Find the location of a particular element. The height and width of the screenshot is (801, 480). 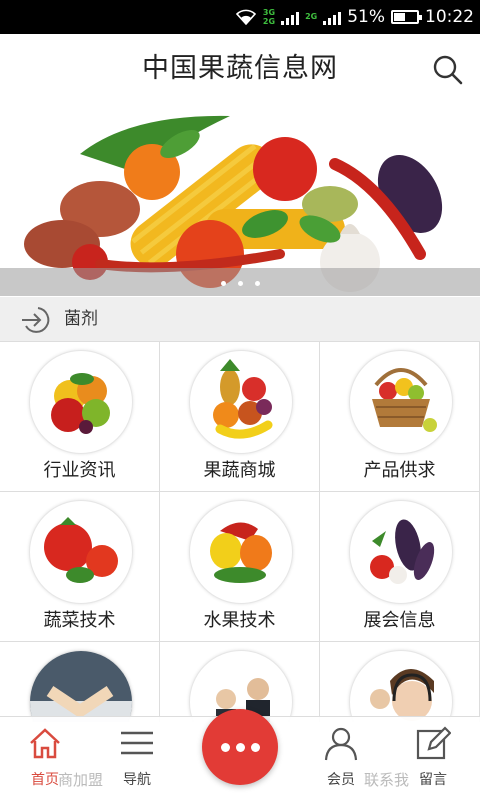

eggplant-vegetables-image is located at coordinates (401, 552).